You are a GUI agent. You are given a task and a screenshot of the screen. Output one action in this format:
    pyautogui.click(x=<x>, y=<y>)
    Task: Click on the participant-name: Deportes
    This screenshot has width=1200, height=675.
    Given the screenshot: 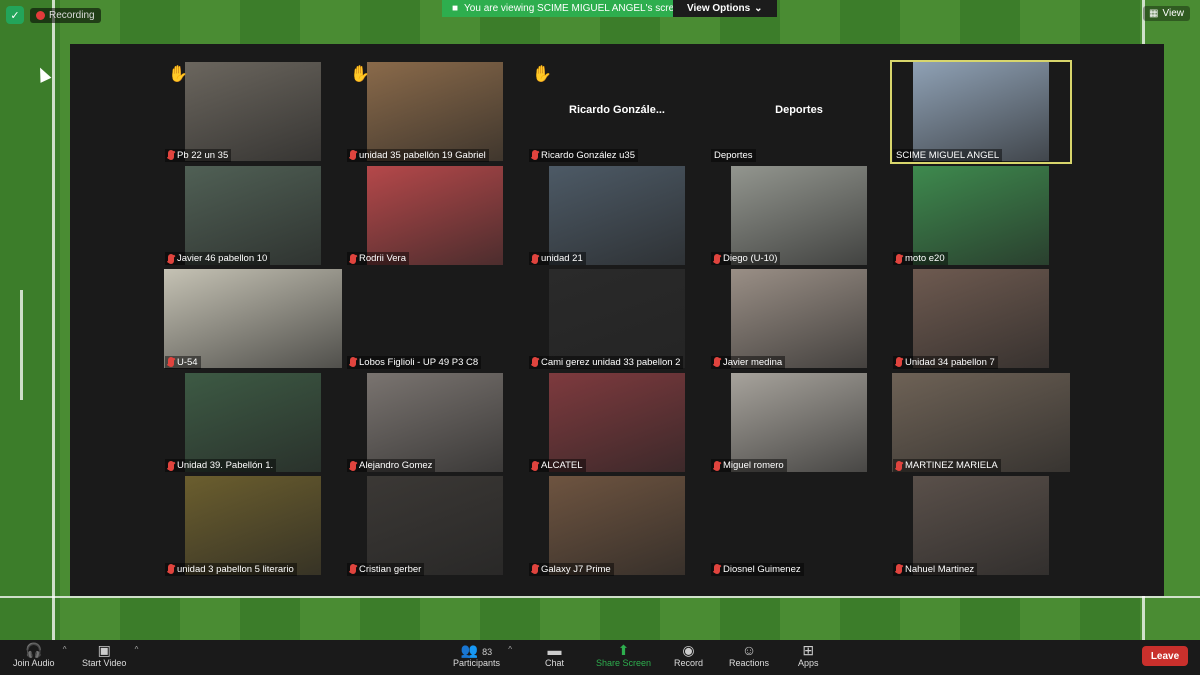 What is the action you would take?
    pyautogui.click(x=733, y=155)
    